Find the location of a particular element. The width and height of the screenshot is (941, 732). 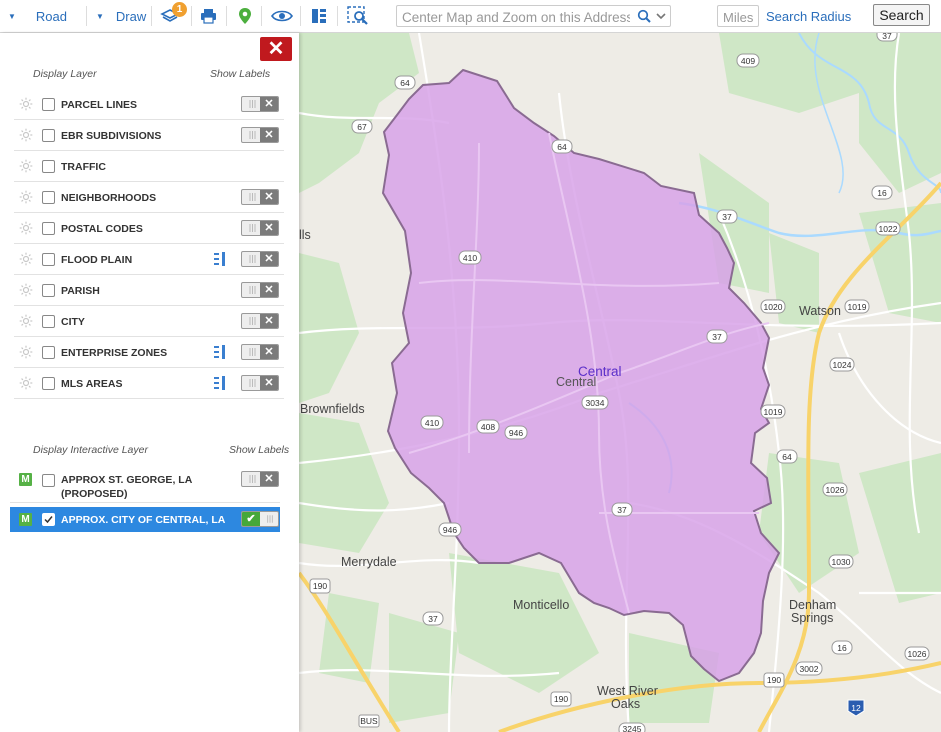

place-label-watson: Watson is located at coordinates (820, 311).